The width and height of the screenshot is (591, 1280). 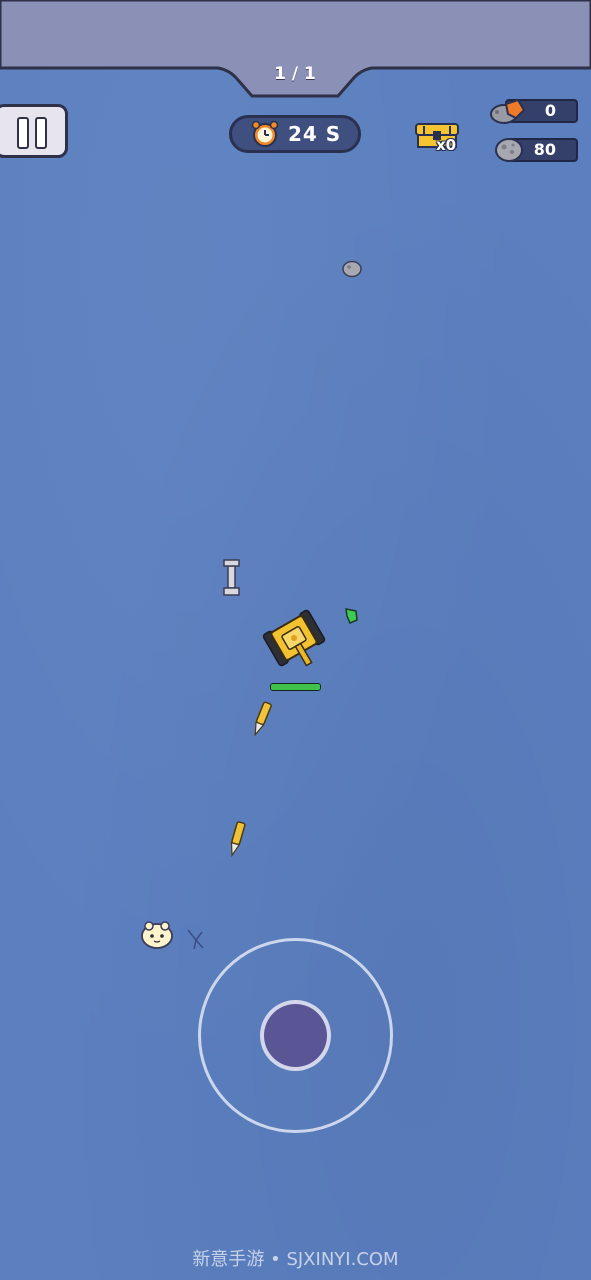 What do you see at coordinates (352, 269) in the screenshot?
I see `stone-pickup` at bounding box center [352, 269].